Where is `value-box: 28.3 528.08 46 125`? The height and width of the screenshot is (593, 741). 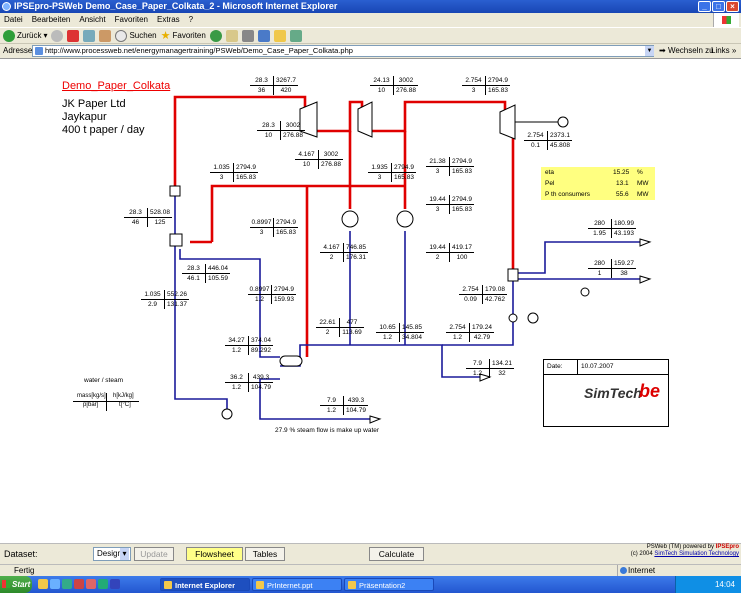 value-box: 28.3 528.08 46 125 is located at coordinates (148, 217).